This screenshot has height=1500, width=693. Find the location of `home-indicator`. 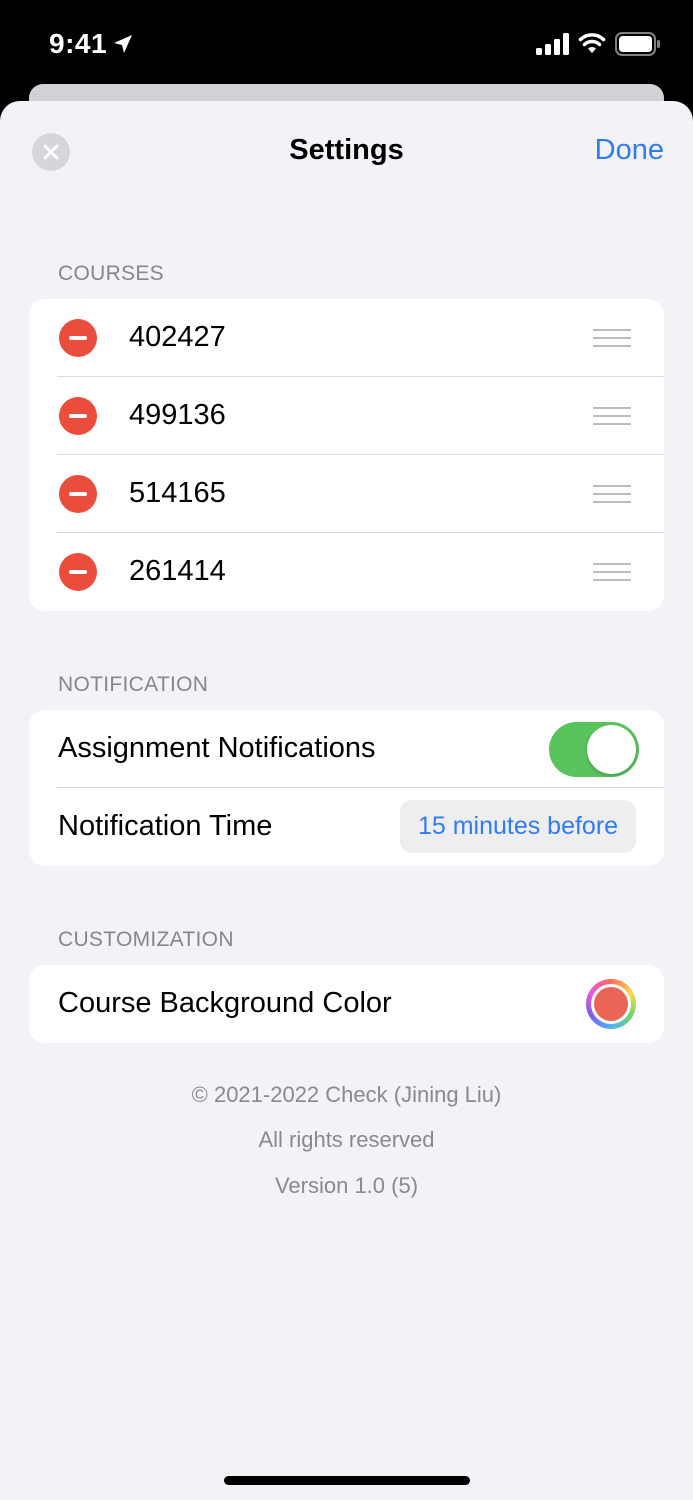

home-indicator is located at coordinates (347, 1480).